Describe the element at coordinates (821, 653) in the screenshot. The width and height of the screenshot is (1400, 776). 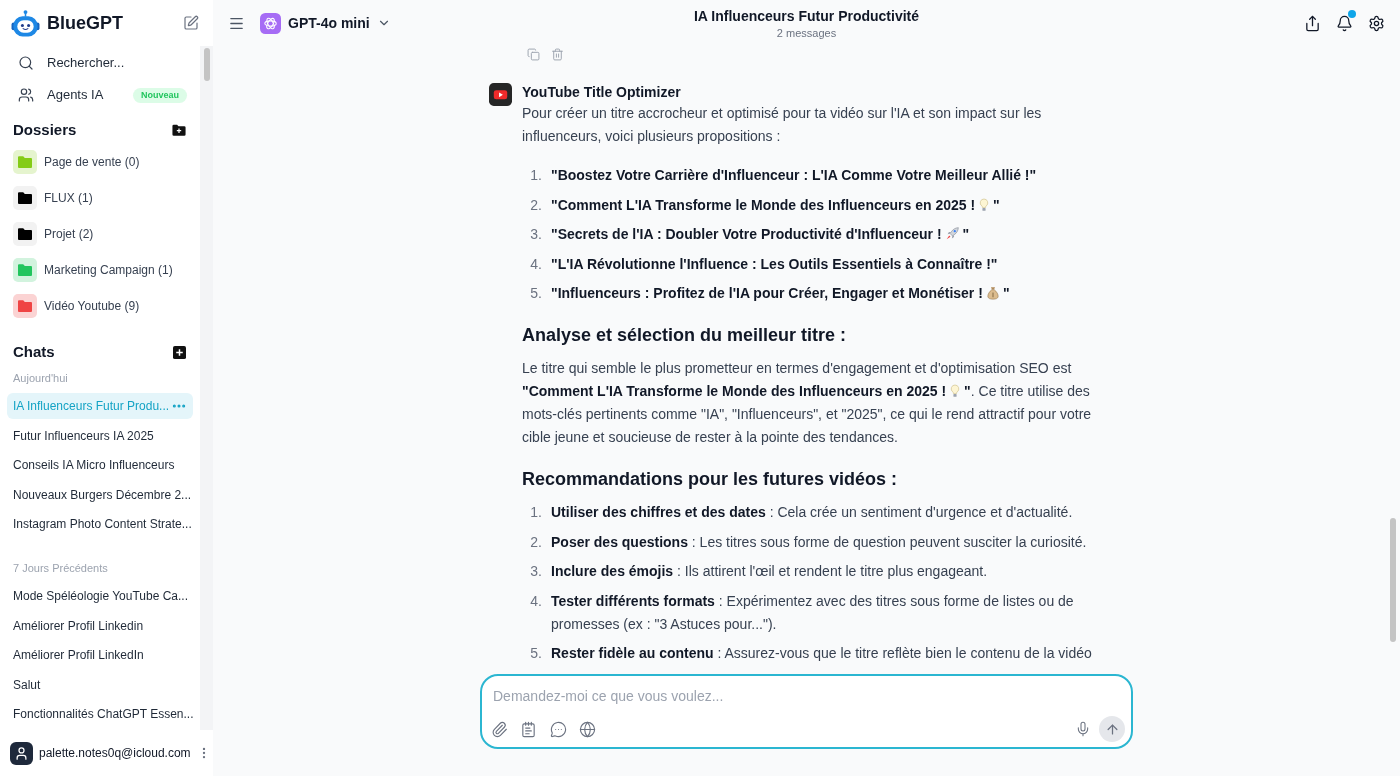
I see `recommendation-text: Rester fidèle au contenu : Assurez-vous que le titre reflète bien le contenu de la vidéo` at that location.